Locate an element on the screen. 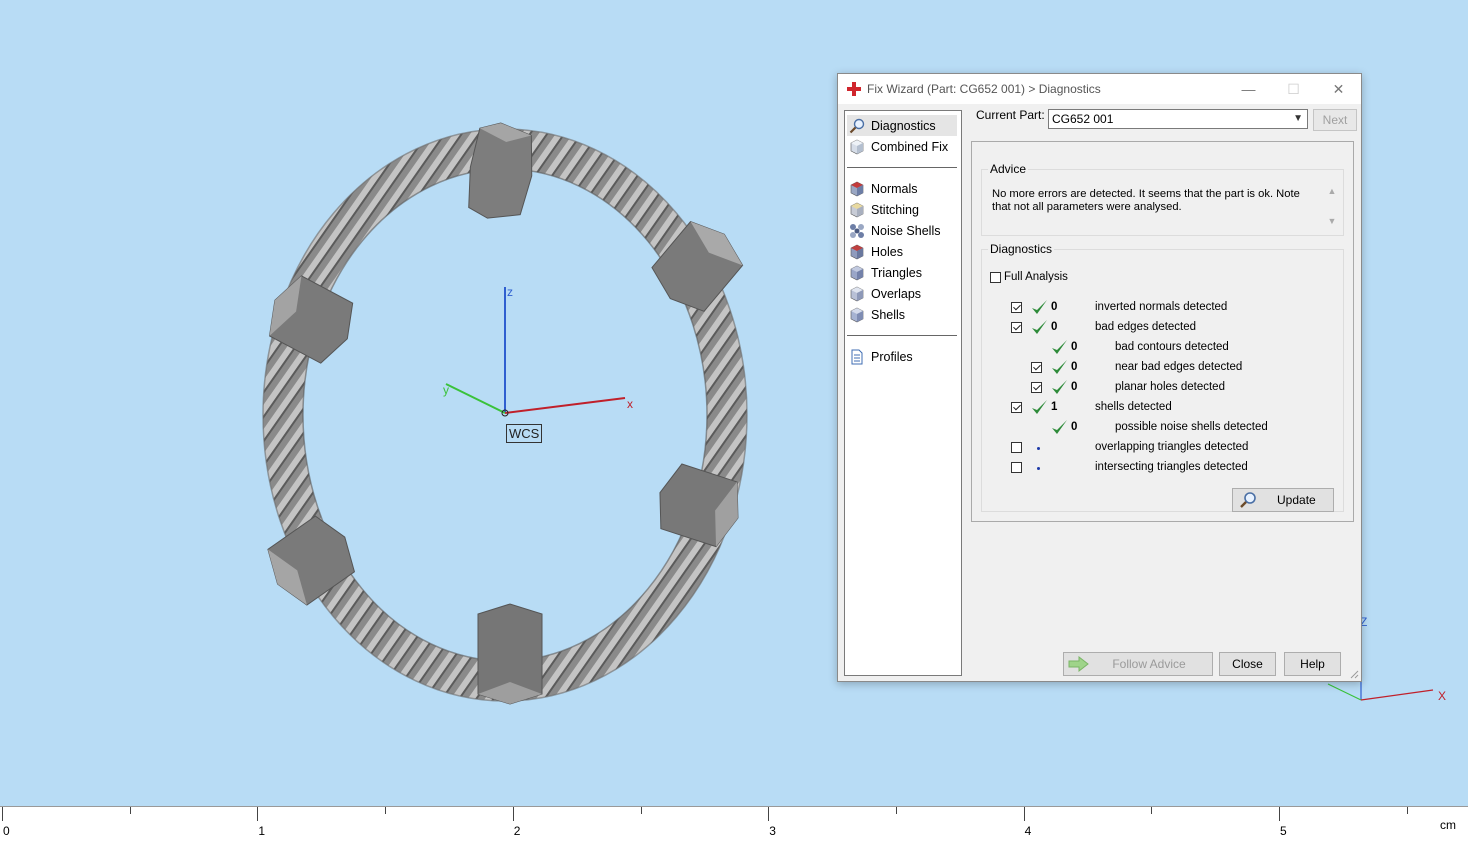 This screenshot has width=1468, height=843. shells-cube-icon is located at coordinates (857, 315).